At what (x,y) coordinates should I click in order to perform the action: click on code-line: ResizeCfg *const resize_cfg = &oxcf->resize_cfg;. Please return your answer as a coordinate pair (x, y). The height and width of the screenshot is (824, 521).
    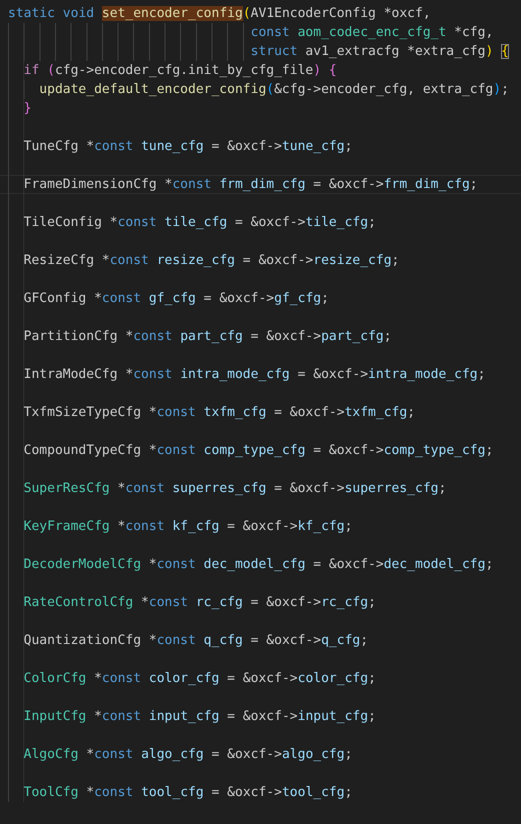
    Looking at the image, I should click on (212, 260).